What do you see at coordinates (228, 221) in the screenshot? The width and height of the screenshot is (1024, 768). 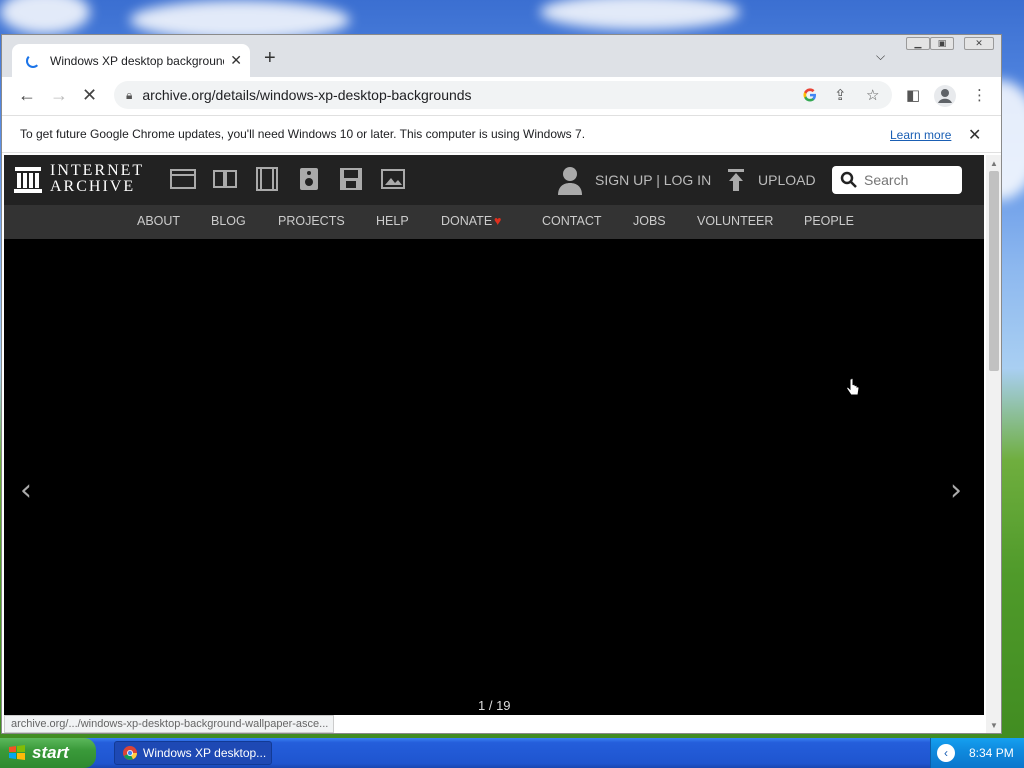 I see `nav-blog: BLOG` at bounding box center [228, 221].